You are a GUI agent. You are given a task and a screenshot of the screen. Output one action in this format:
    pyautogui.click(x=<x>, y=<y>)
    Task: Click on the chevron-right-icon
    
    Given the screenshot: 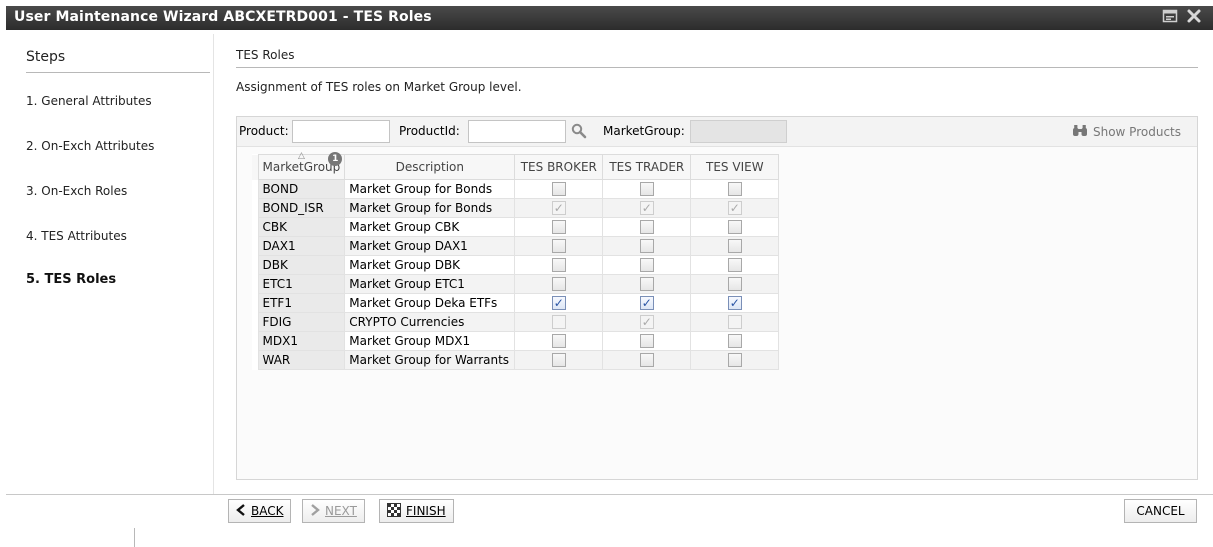 What is the action you would take?
    pyautogui.click(x=315, y=511)
    